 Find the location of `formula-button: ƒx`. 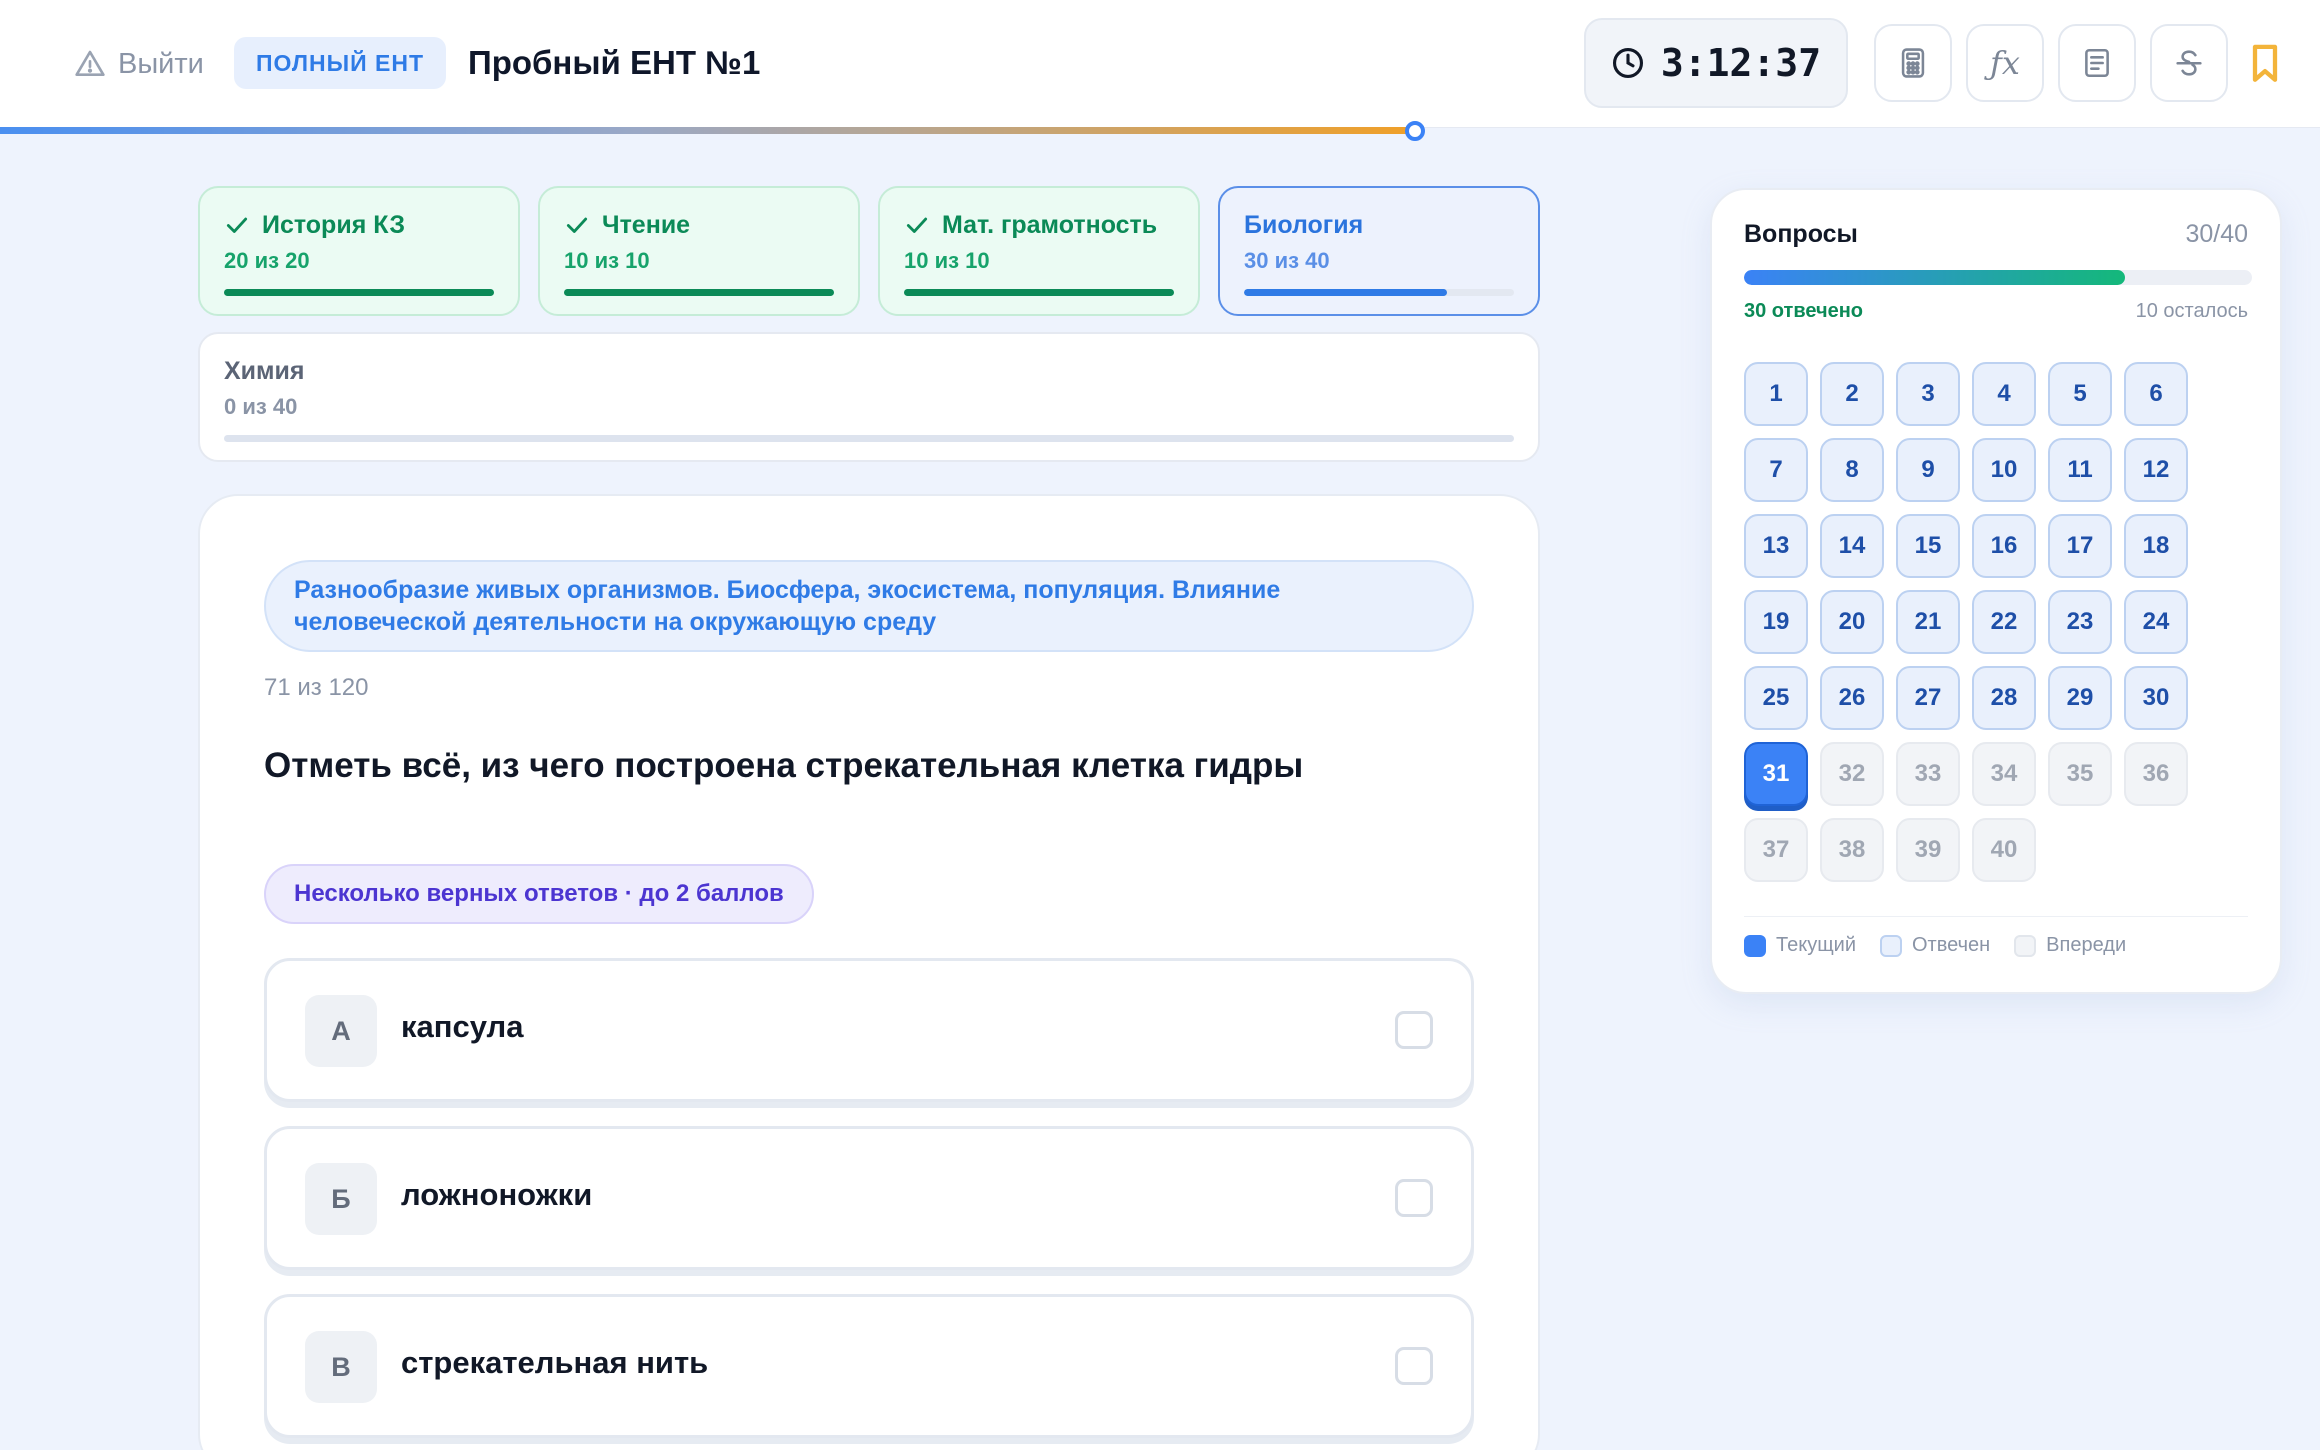

formula-button: ƒx is located at coordinates (2005, 63).